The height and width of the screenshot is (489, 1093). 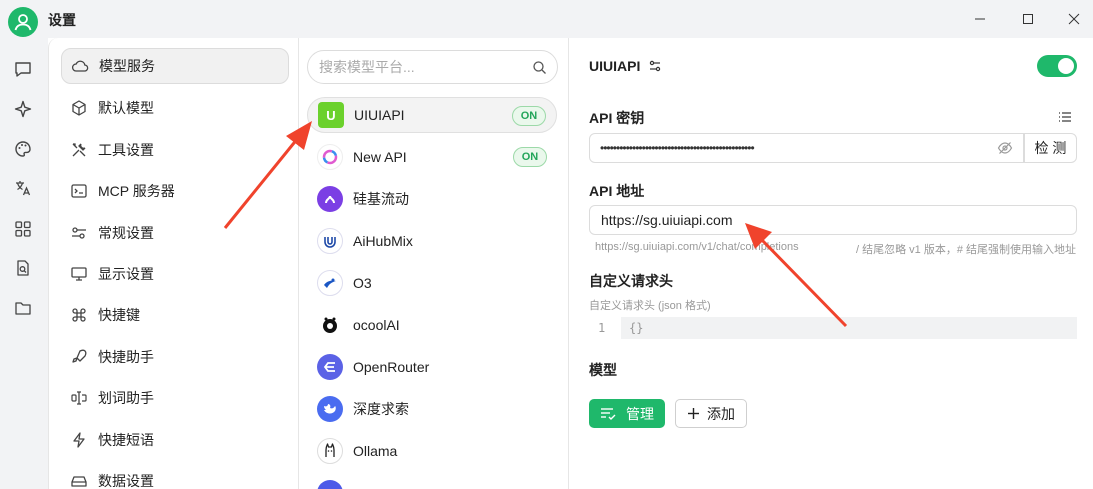 I want to click on close-button, so click(x=1074, y=19).